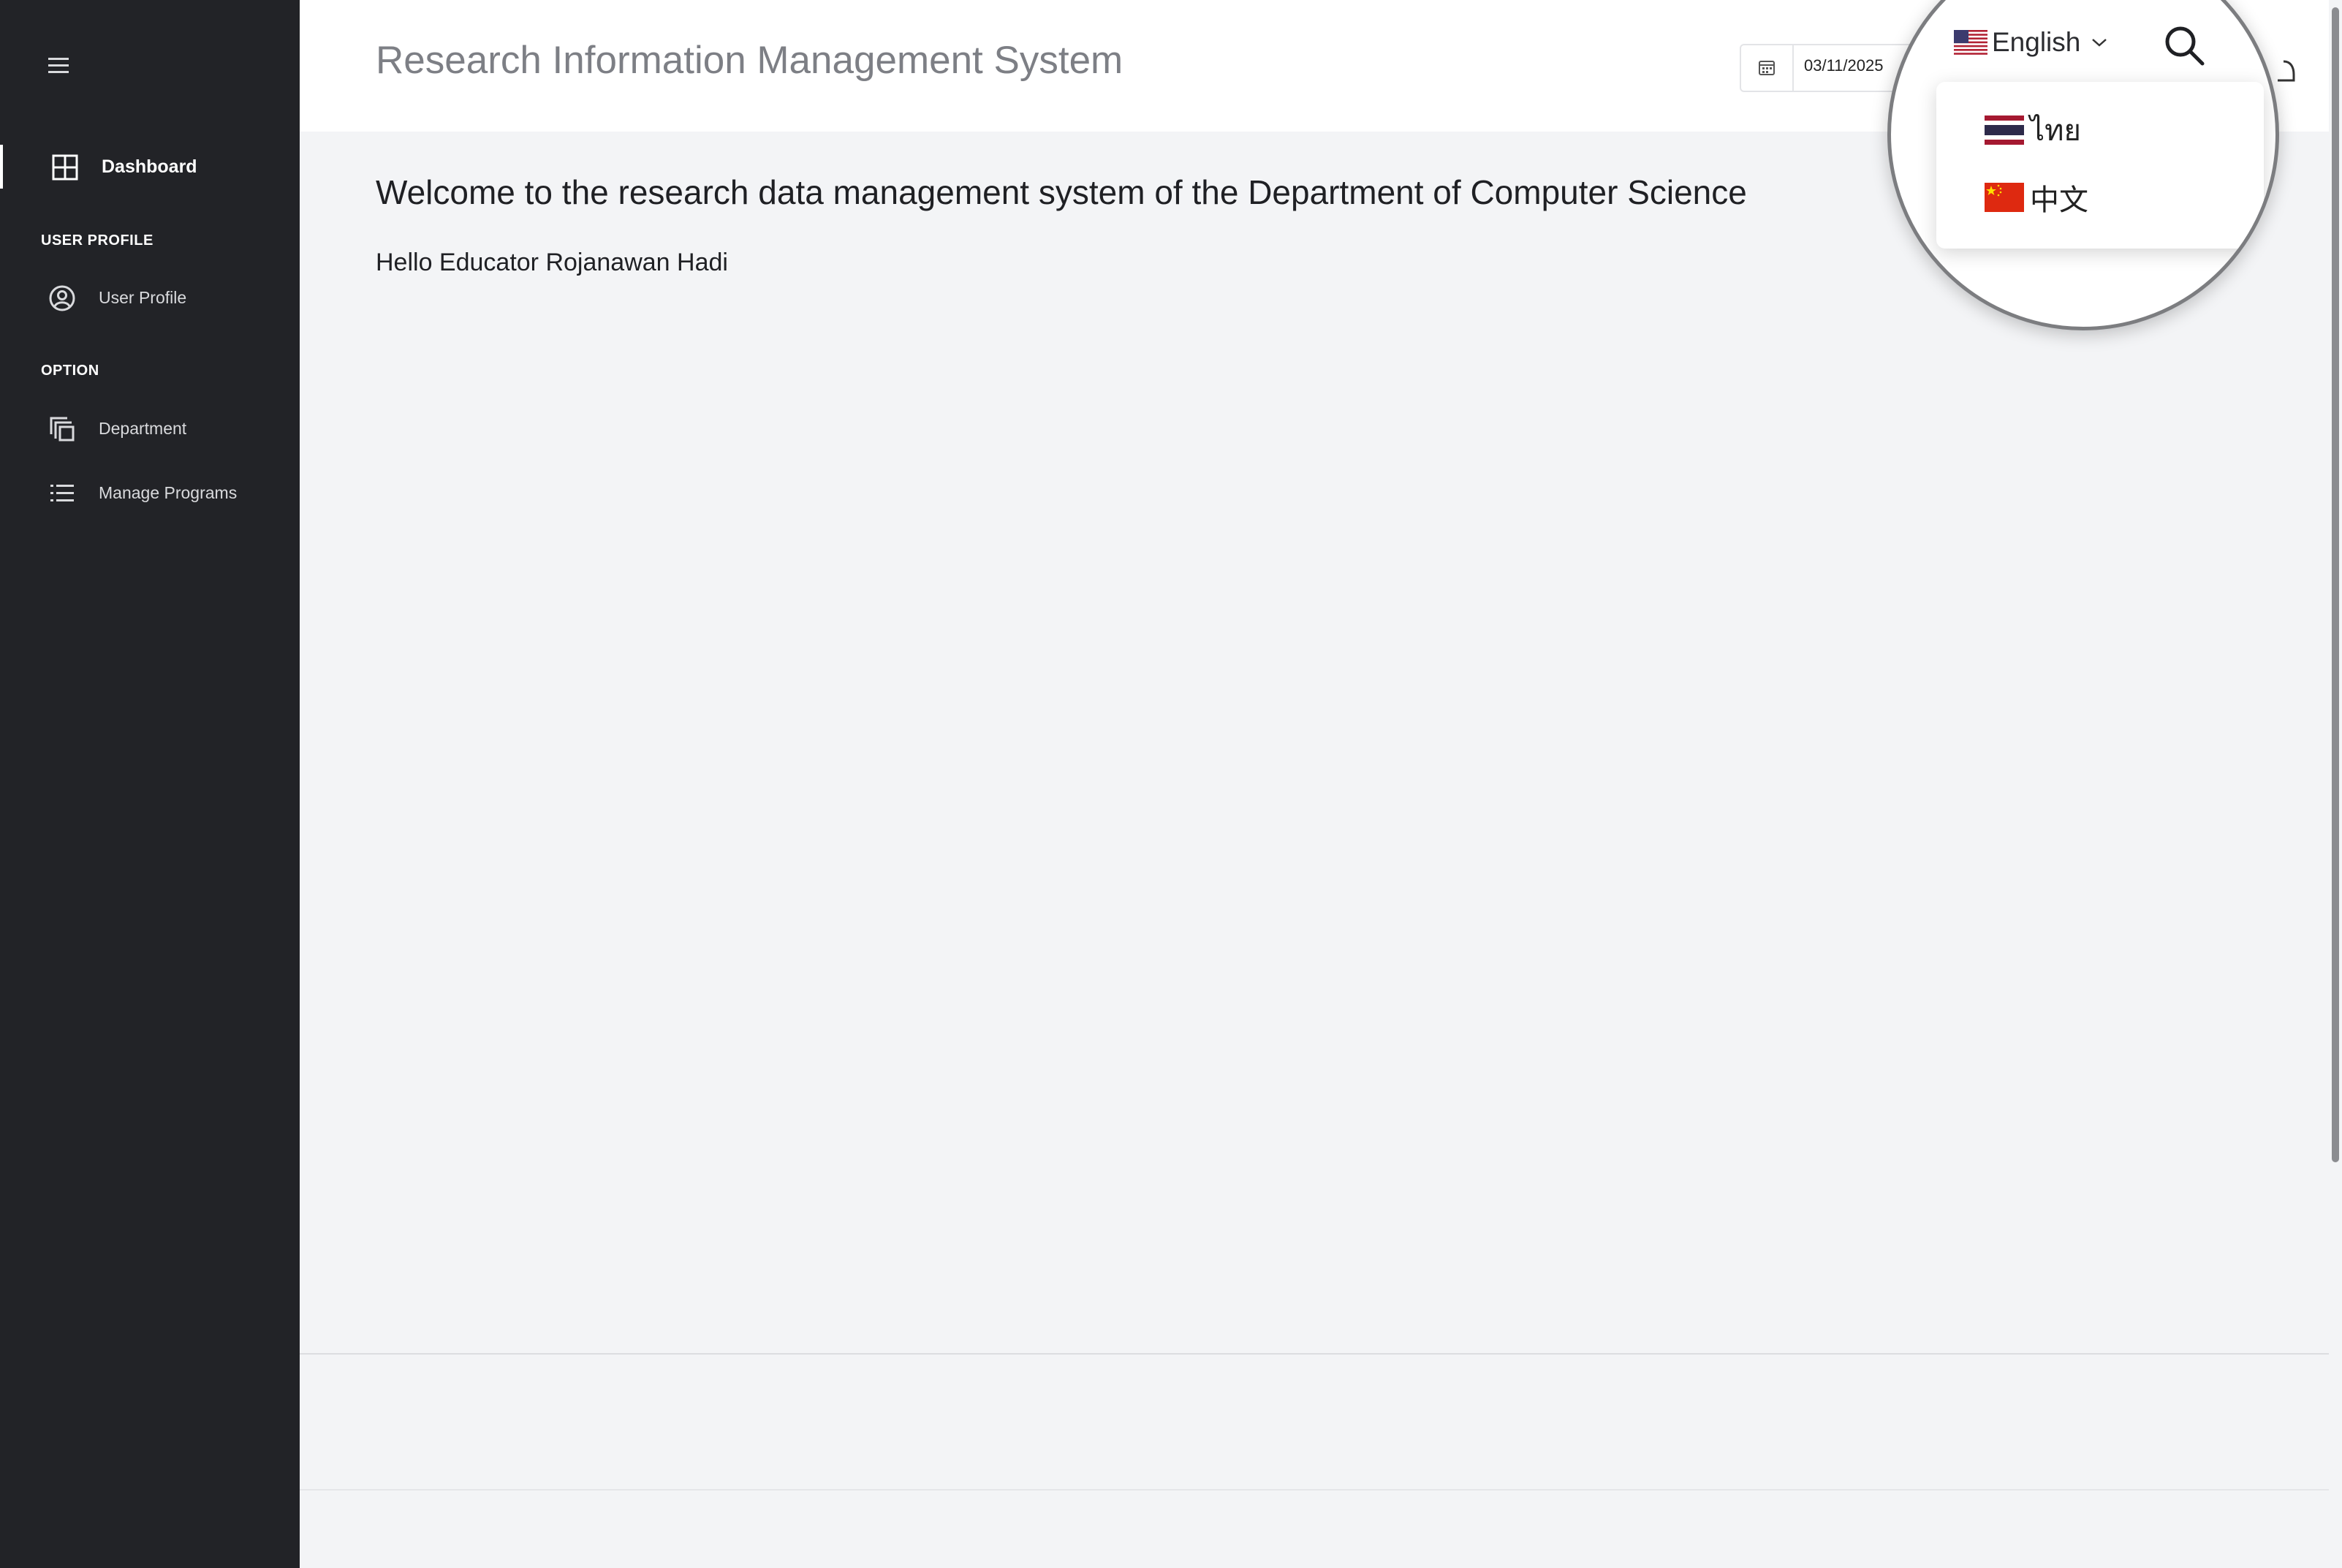 The image size is (2342, 1568). Describe the element at coordinates (552, 262) in the screenshot. I see `greeting-text: Hello Educator Rojanawan Hadi` at that location.